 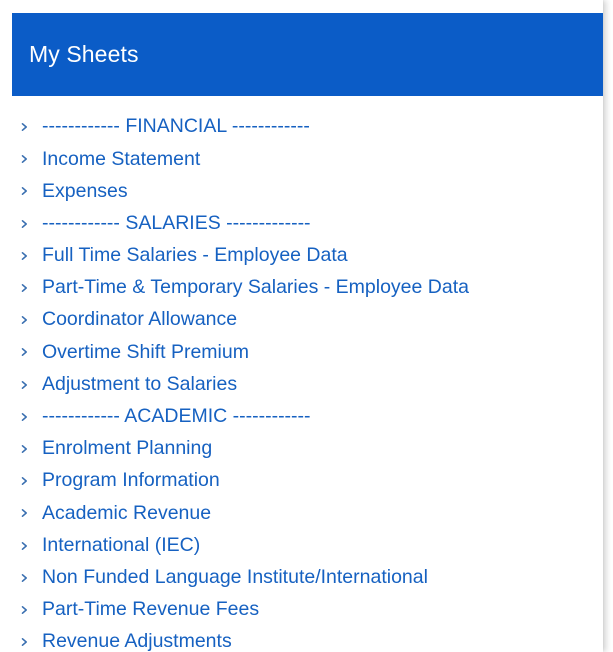 What do you see at coordinates (307, 54) in the screenshot?
I see `panel-header: My Sheets` at bounding box center [307, 54].